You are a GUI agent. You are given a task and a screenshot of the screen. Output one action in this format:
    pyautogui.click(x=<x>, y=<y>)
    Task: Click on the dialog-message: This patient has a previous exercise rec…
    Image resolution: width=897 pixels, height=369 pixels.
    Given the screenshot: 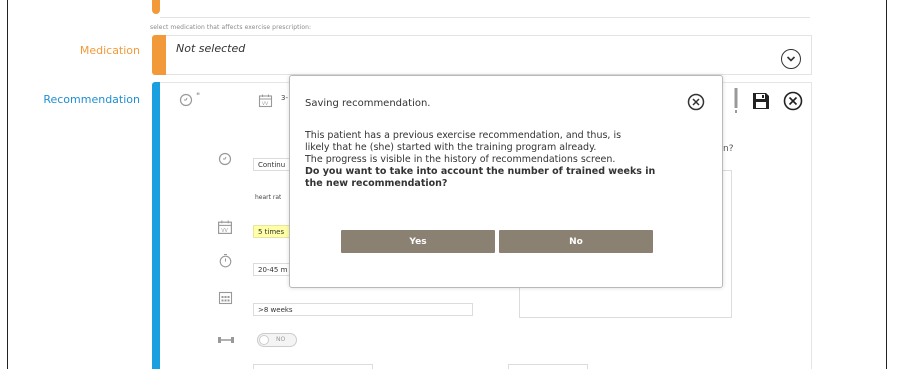 What is the action you would take?
    pyautogui.click(x=505, y=160)
    